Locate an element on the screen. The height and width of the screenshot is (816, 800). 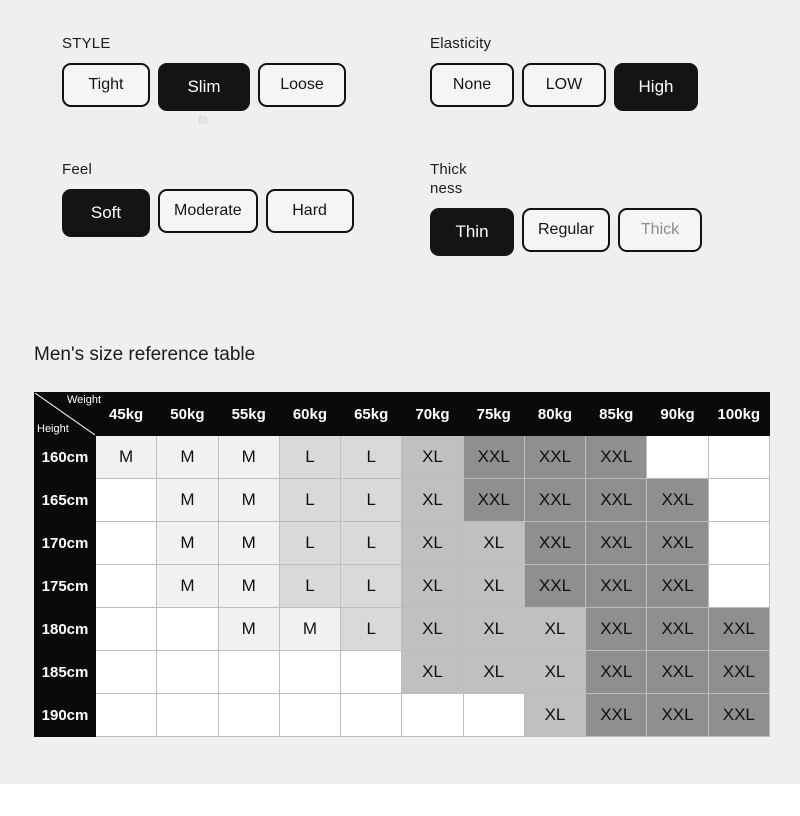
chip-elasticity-none: None is located at coordinates (472, 85).